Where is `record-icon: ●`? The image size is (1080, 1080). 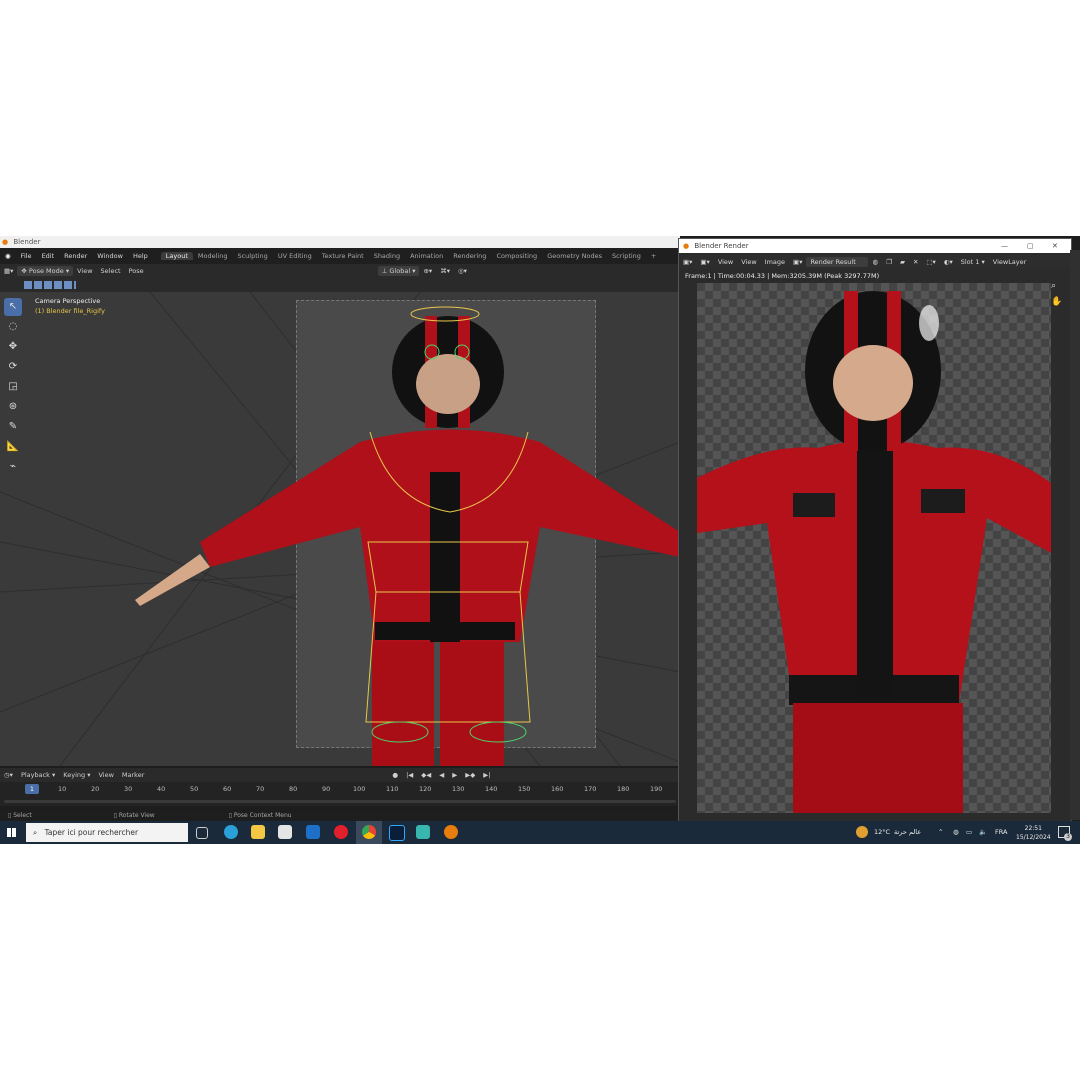
record-icon: ● is located at coordinates (395, 775).